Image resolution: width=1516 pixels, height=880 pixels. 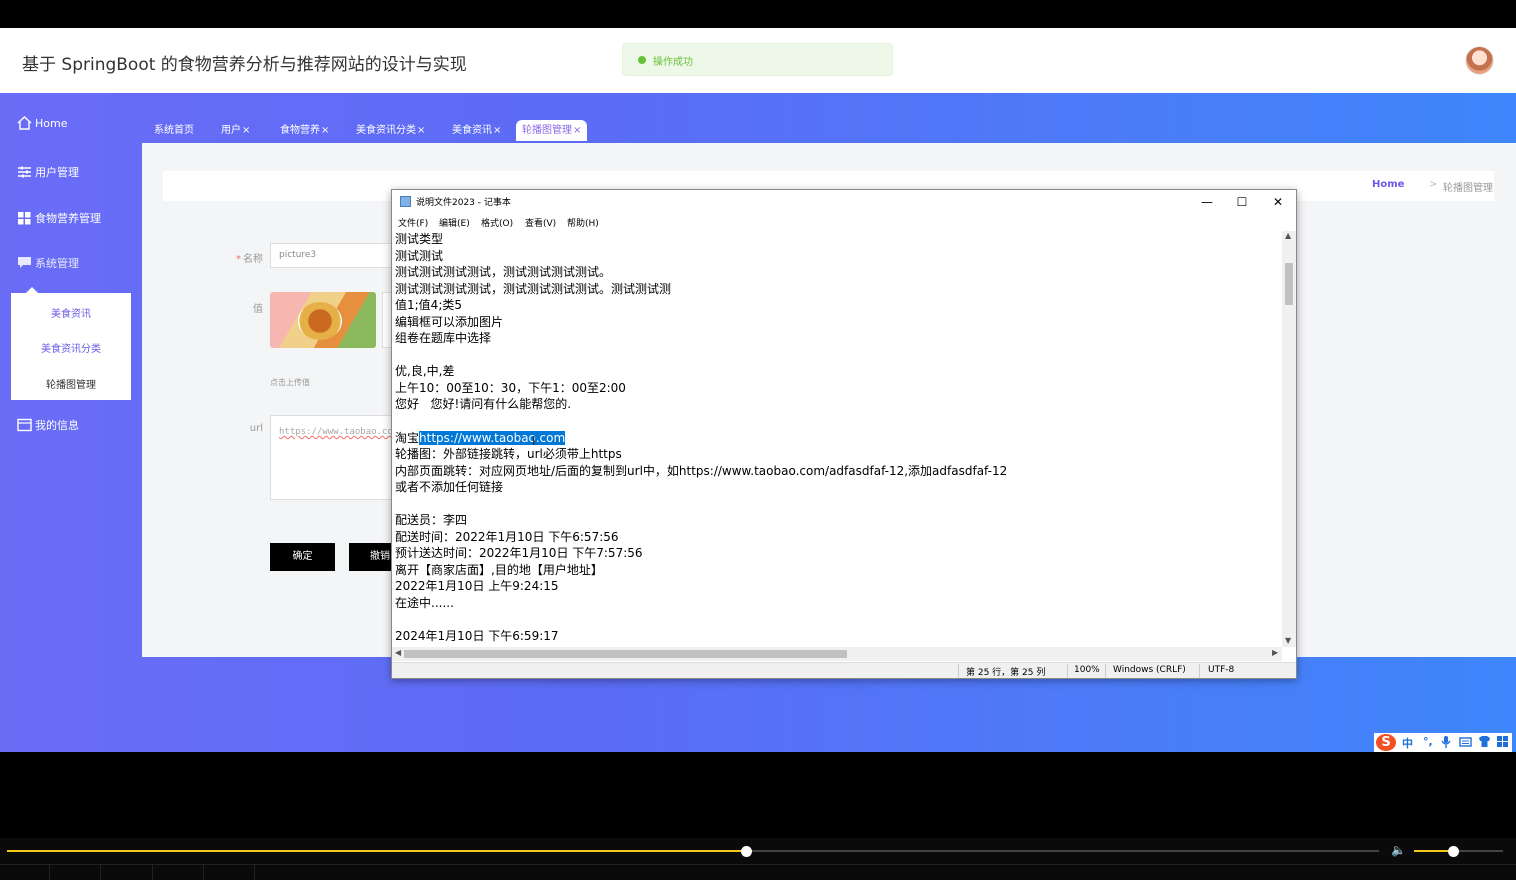 What do you see at coordinates (583, 222) in the screenshot?
I see `menu-help: 帮助(H)` at bounding box center [583, 222].